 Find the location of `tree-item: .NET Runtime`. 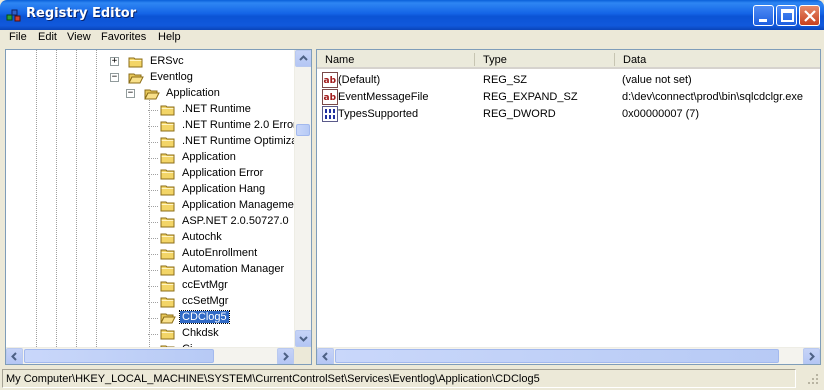

tree-item: .NET Runtime is located at coordinates (227, 110).